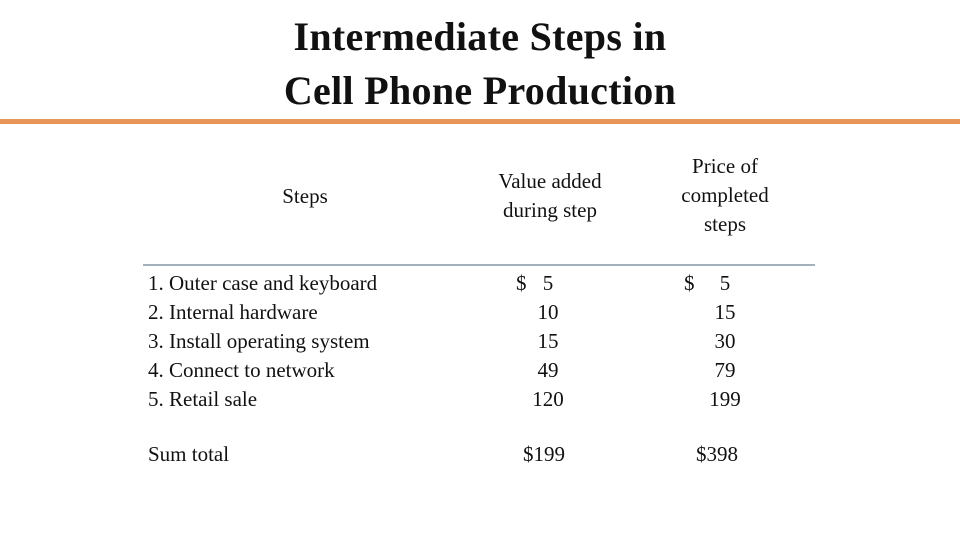  Describe the element at coordinates (480, 121) in the screenshot. I see `title-accent-rule` at that location.